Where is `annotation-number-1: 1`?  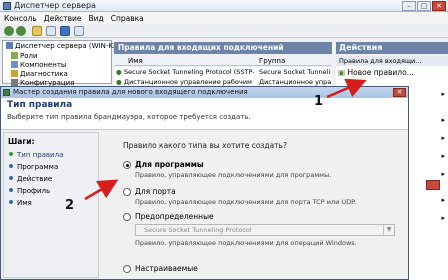 annotation-number-1: 1 is located at coordinates (319, 101).